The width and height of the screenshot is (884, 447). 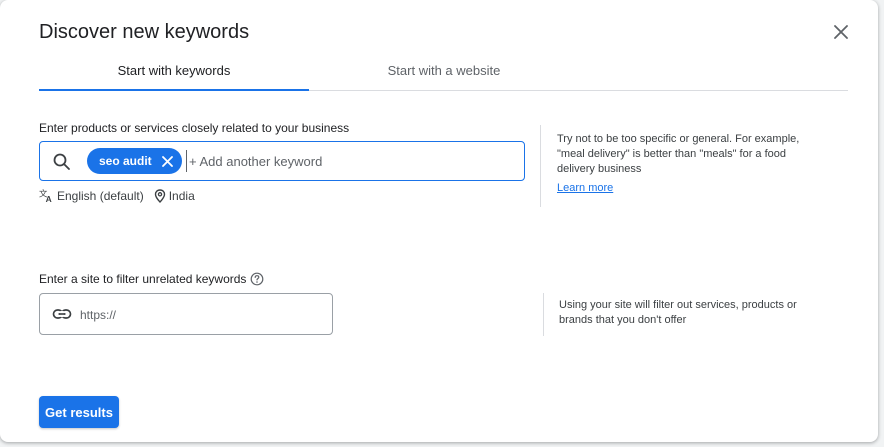 I want to click on site-entry-box, so click(x=186, y=314).